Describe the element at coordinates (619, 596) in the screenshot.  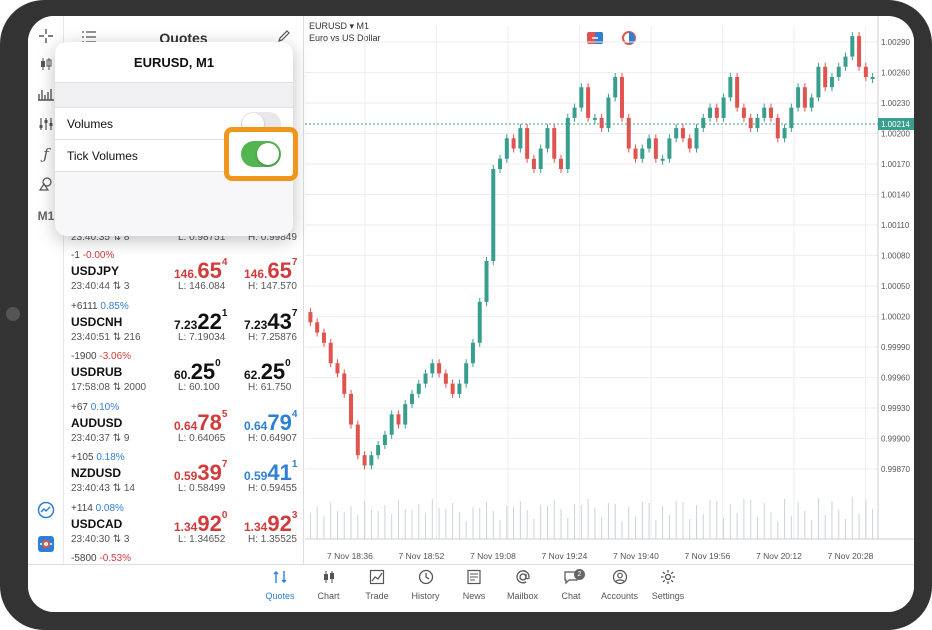
I see `nav-label: Accounts` at that location.